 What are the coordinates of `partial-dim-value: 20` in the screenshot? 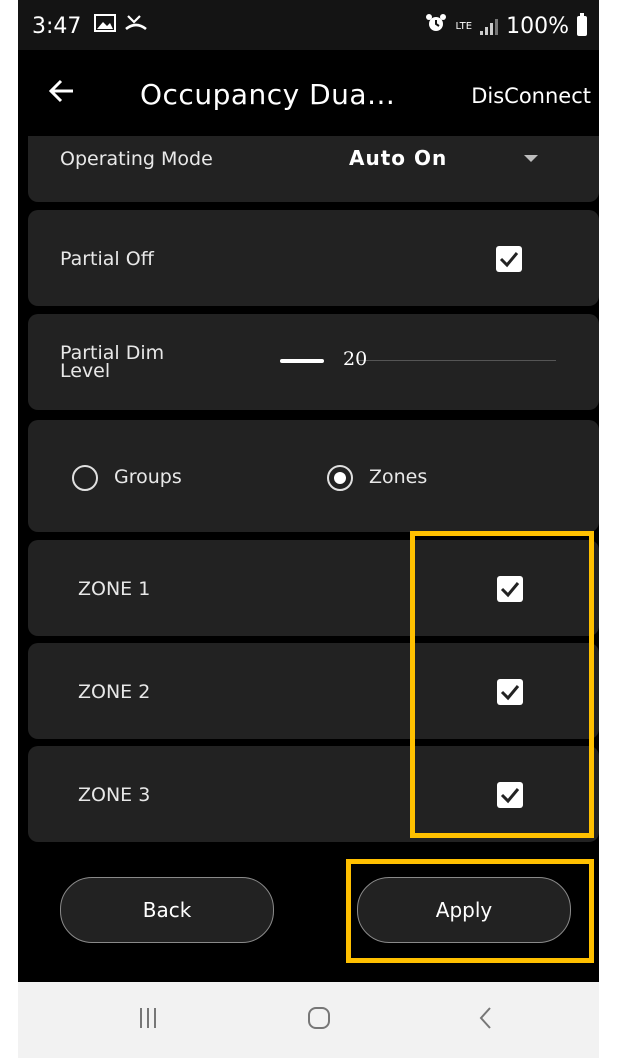 It's located at (355, 359).